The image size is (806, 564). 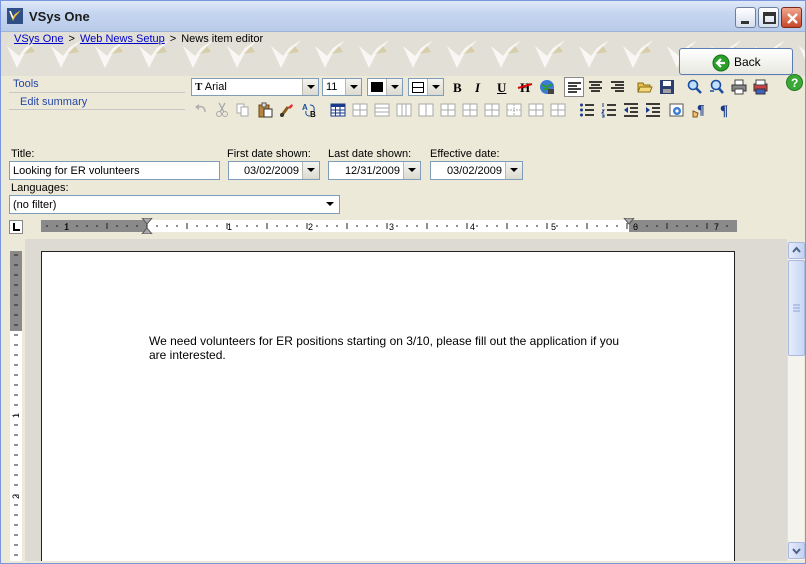 What do you see at coordinates (377, 87) in the screenshot?
I see `color-swatch` at bounding box center [377, 87].